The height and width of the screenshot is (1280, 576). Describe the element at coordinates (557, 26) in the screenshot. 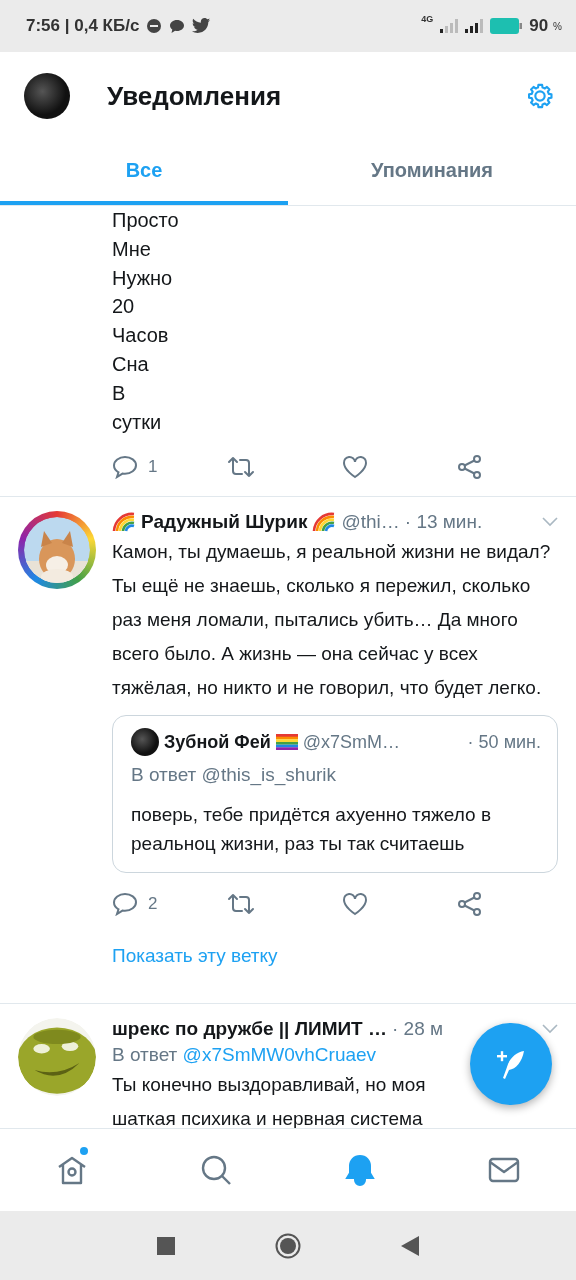

I see `percent-sign: %` at that location.